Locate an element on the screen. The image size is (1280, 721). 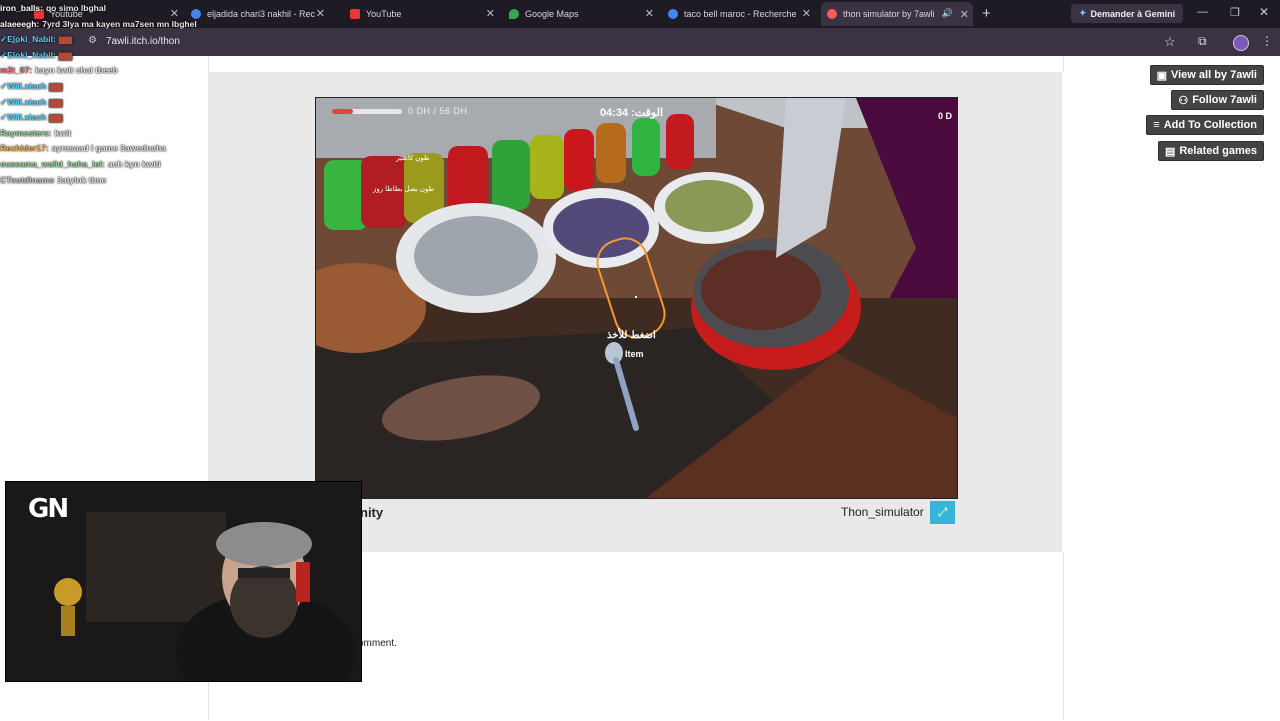
close-window-icon: ✕ is located at coordinates (1264, 12).